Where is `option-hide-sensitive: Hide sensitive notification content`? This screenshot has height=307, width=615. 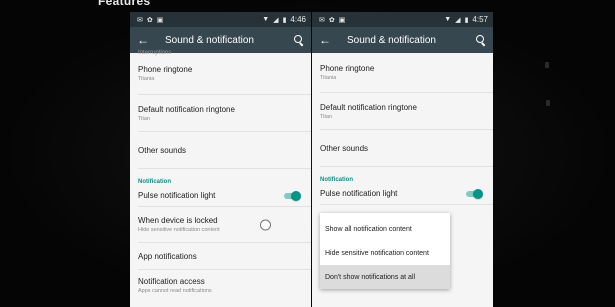 option-hide-sensitive: Hide sensitive notification content is located at coordinates (385, 253).